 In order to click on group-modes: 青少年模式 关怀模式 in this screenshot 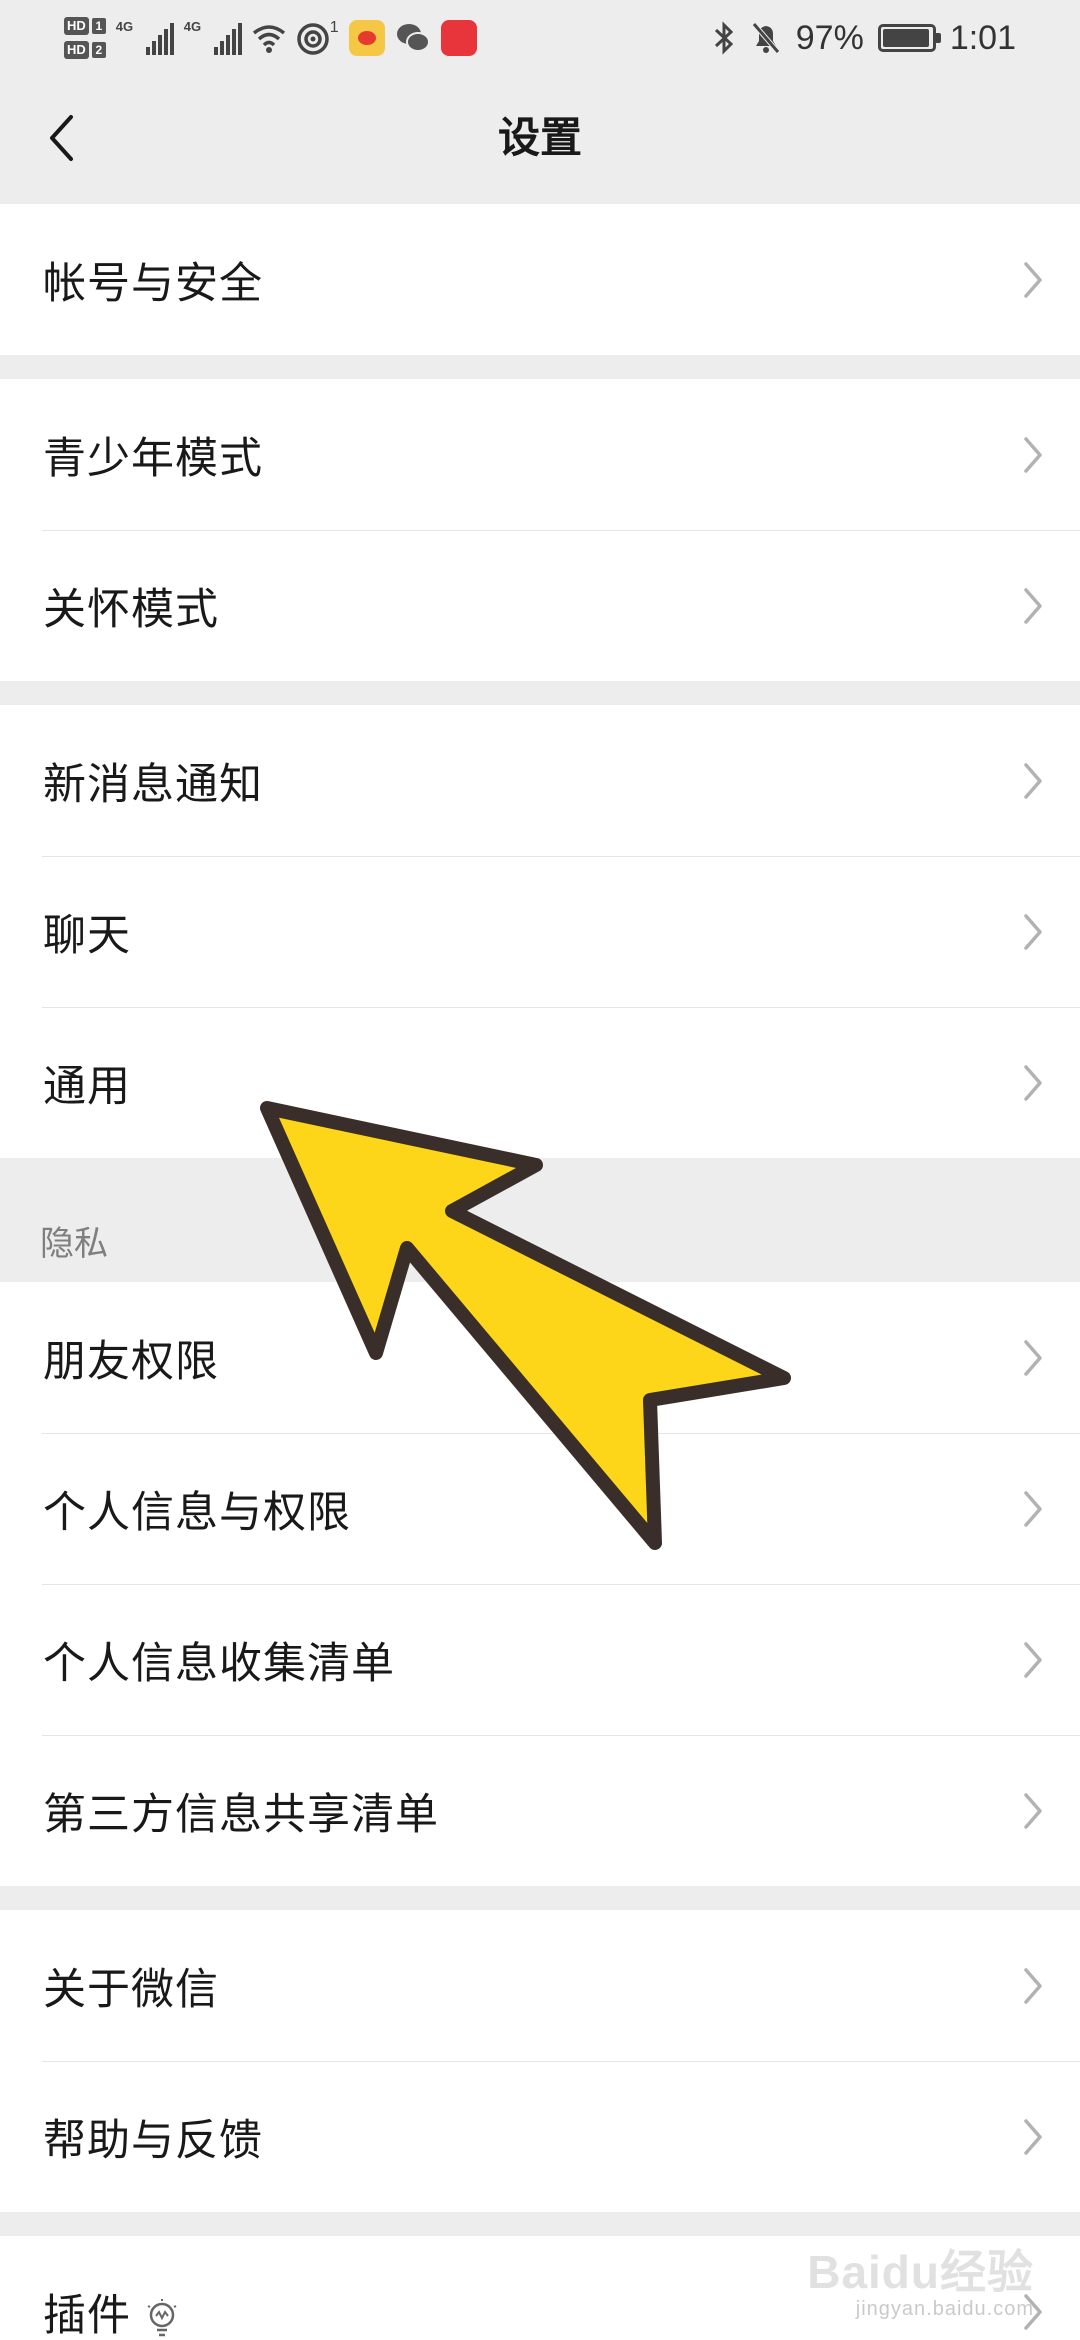, I will do `click(540, 530)`.